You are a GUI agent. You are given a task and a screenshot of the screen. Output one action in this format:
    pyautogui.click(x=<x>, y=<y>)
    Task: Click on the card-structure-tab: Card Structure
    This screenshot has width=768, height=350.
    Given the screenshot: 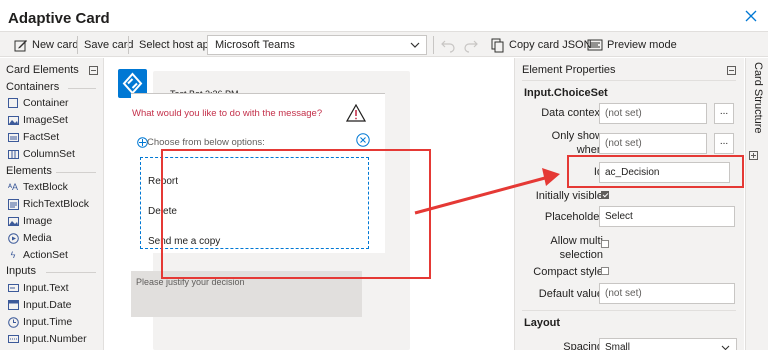 What is the action you would take?
    pyautogui.click(x=756, y=204)
    